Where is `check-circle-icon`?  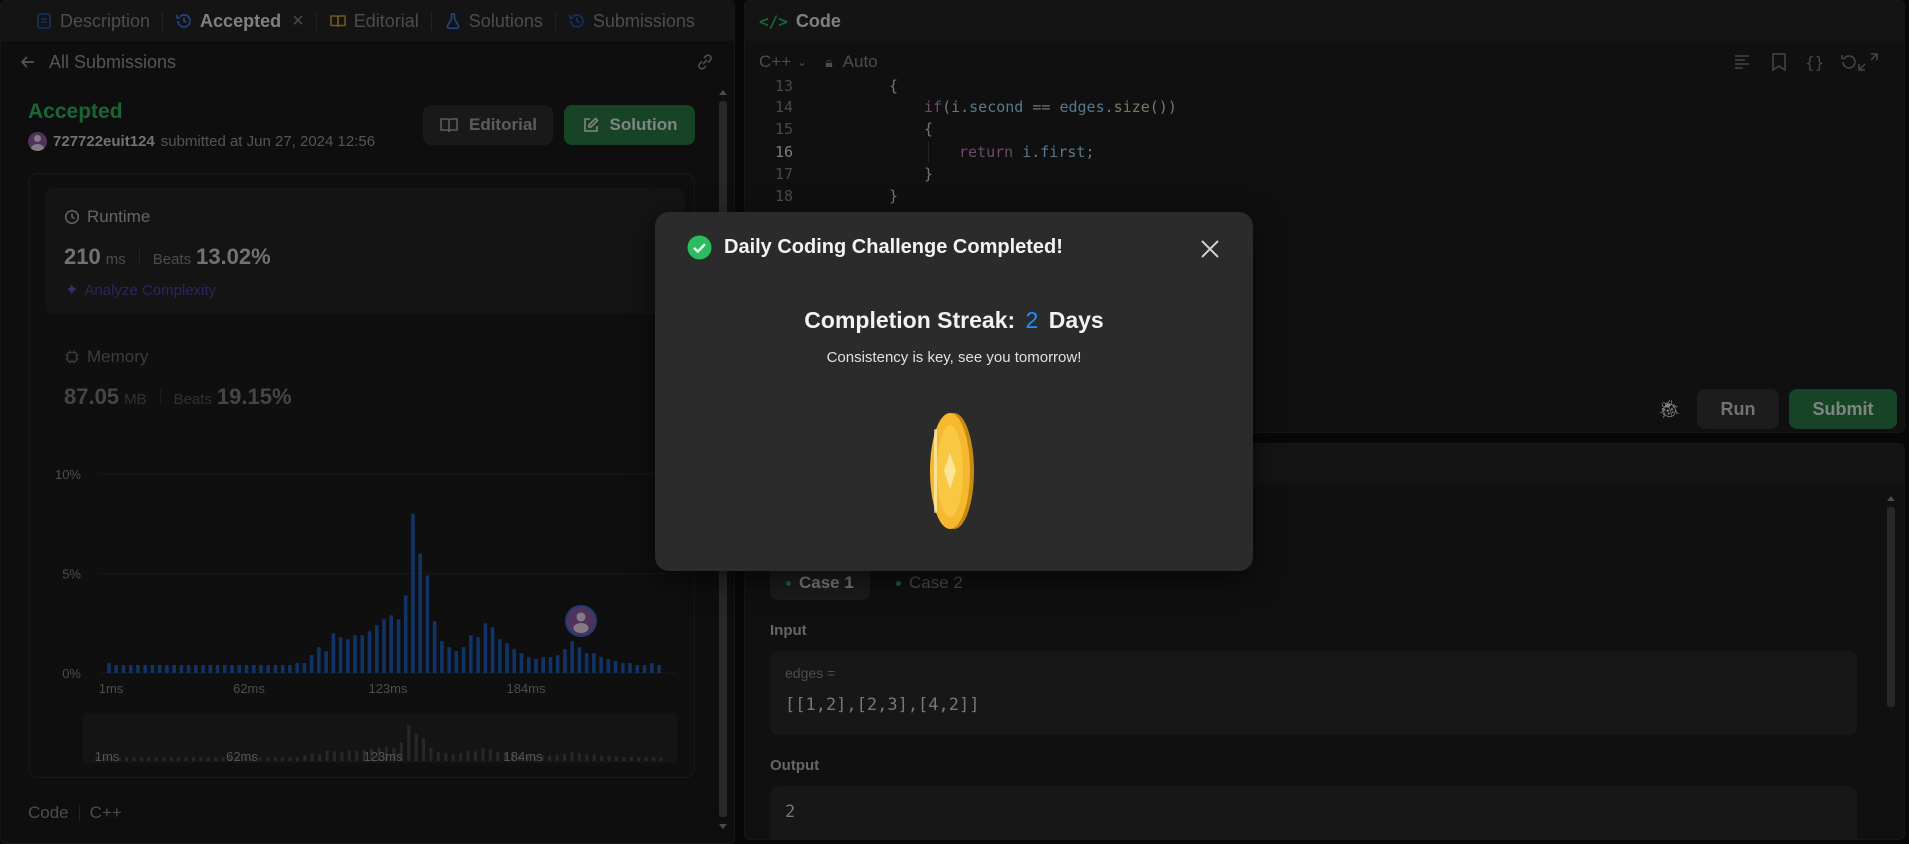
check-circle-icon is located at coordinates (699, 247).